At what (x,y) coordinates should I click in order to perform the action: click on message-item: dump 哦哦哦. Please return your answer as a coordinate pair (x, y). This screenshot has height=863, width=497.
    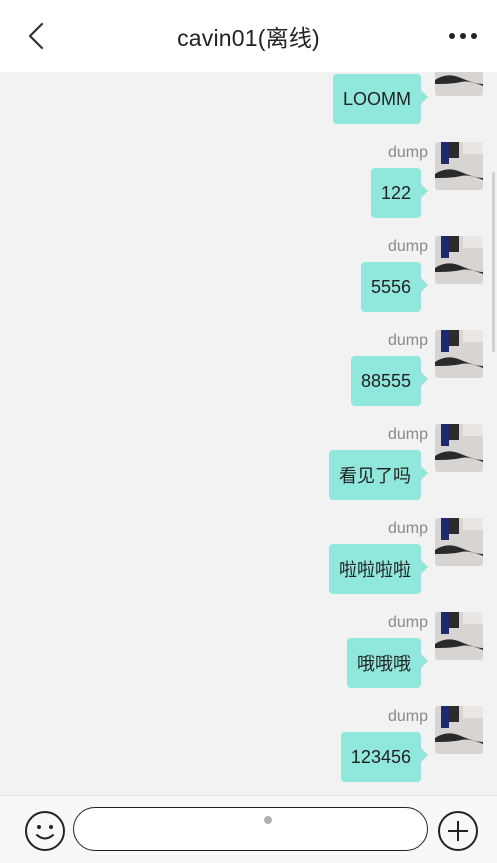
    Looking at the image, I should click on (248, 657).